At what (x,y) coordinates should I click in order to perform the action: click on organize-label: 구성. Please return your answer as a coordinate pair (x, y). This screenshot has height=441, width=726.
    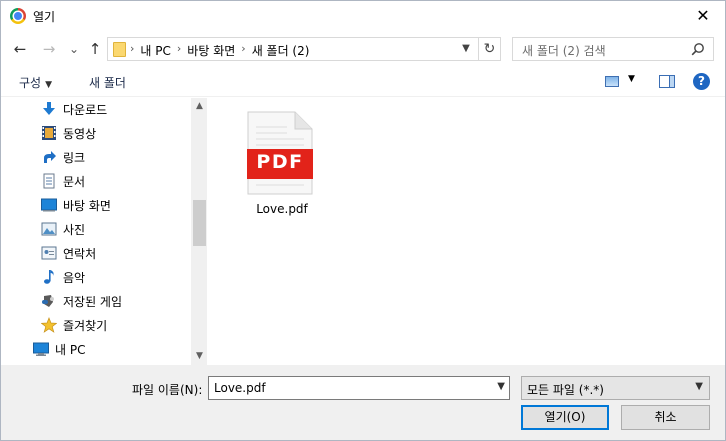
    Looking at the image, I should click on (30, 83).